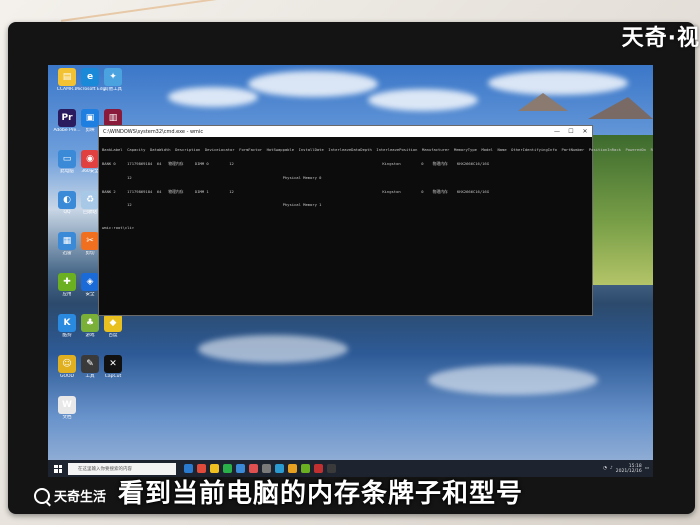 This screenshot has width=700, height=525. What do you see at coordinates (67, 417) in the screenshot?
I see `desktop-shortcut-label: 文档` at bounding box center [67, 417].